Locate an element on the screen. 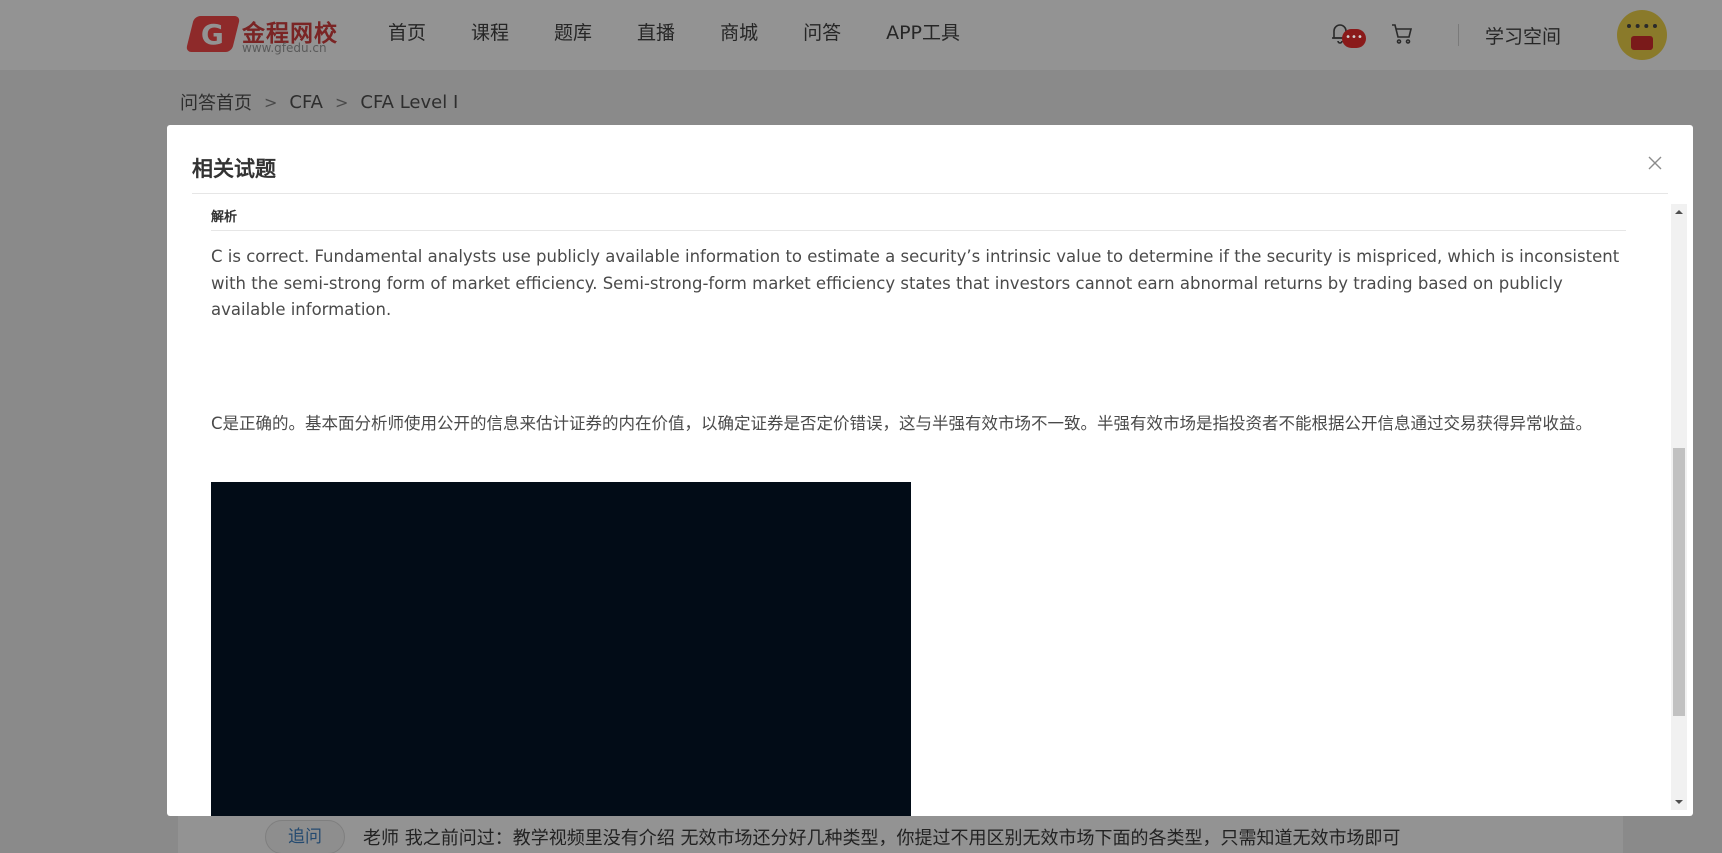 This screenshot has width=1722, height=853. section-divider is located at coordinates (918, 230).